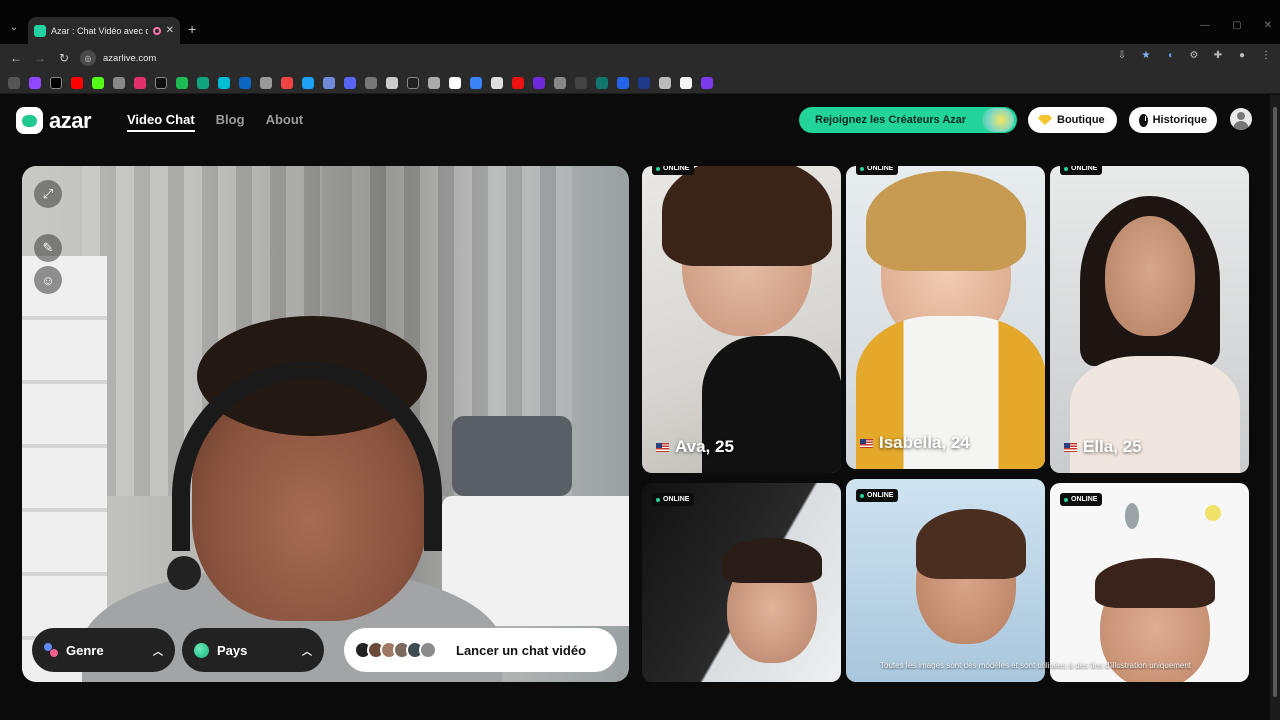 The image size is (1280, 720). What do you see at coordinates (428, 650) in the screenshot?
I see `avatar` at bounding box center [428, 650].